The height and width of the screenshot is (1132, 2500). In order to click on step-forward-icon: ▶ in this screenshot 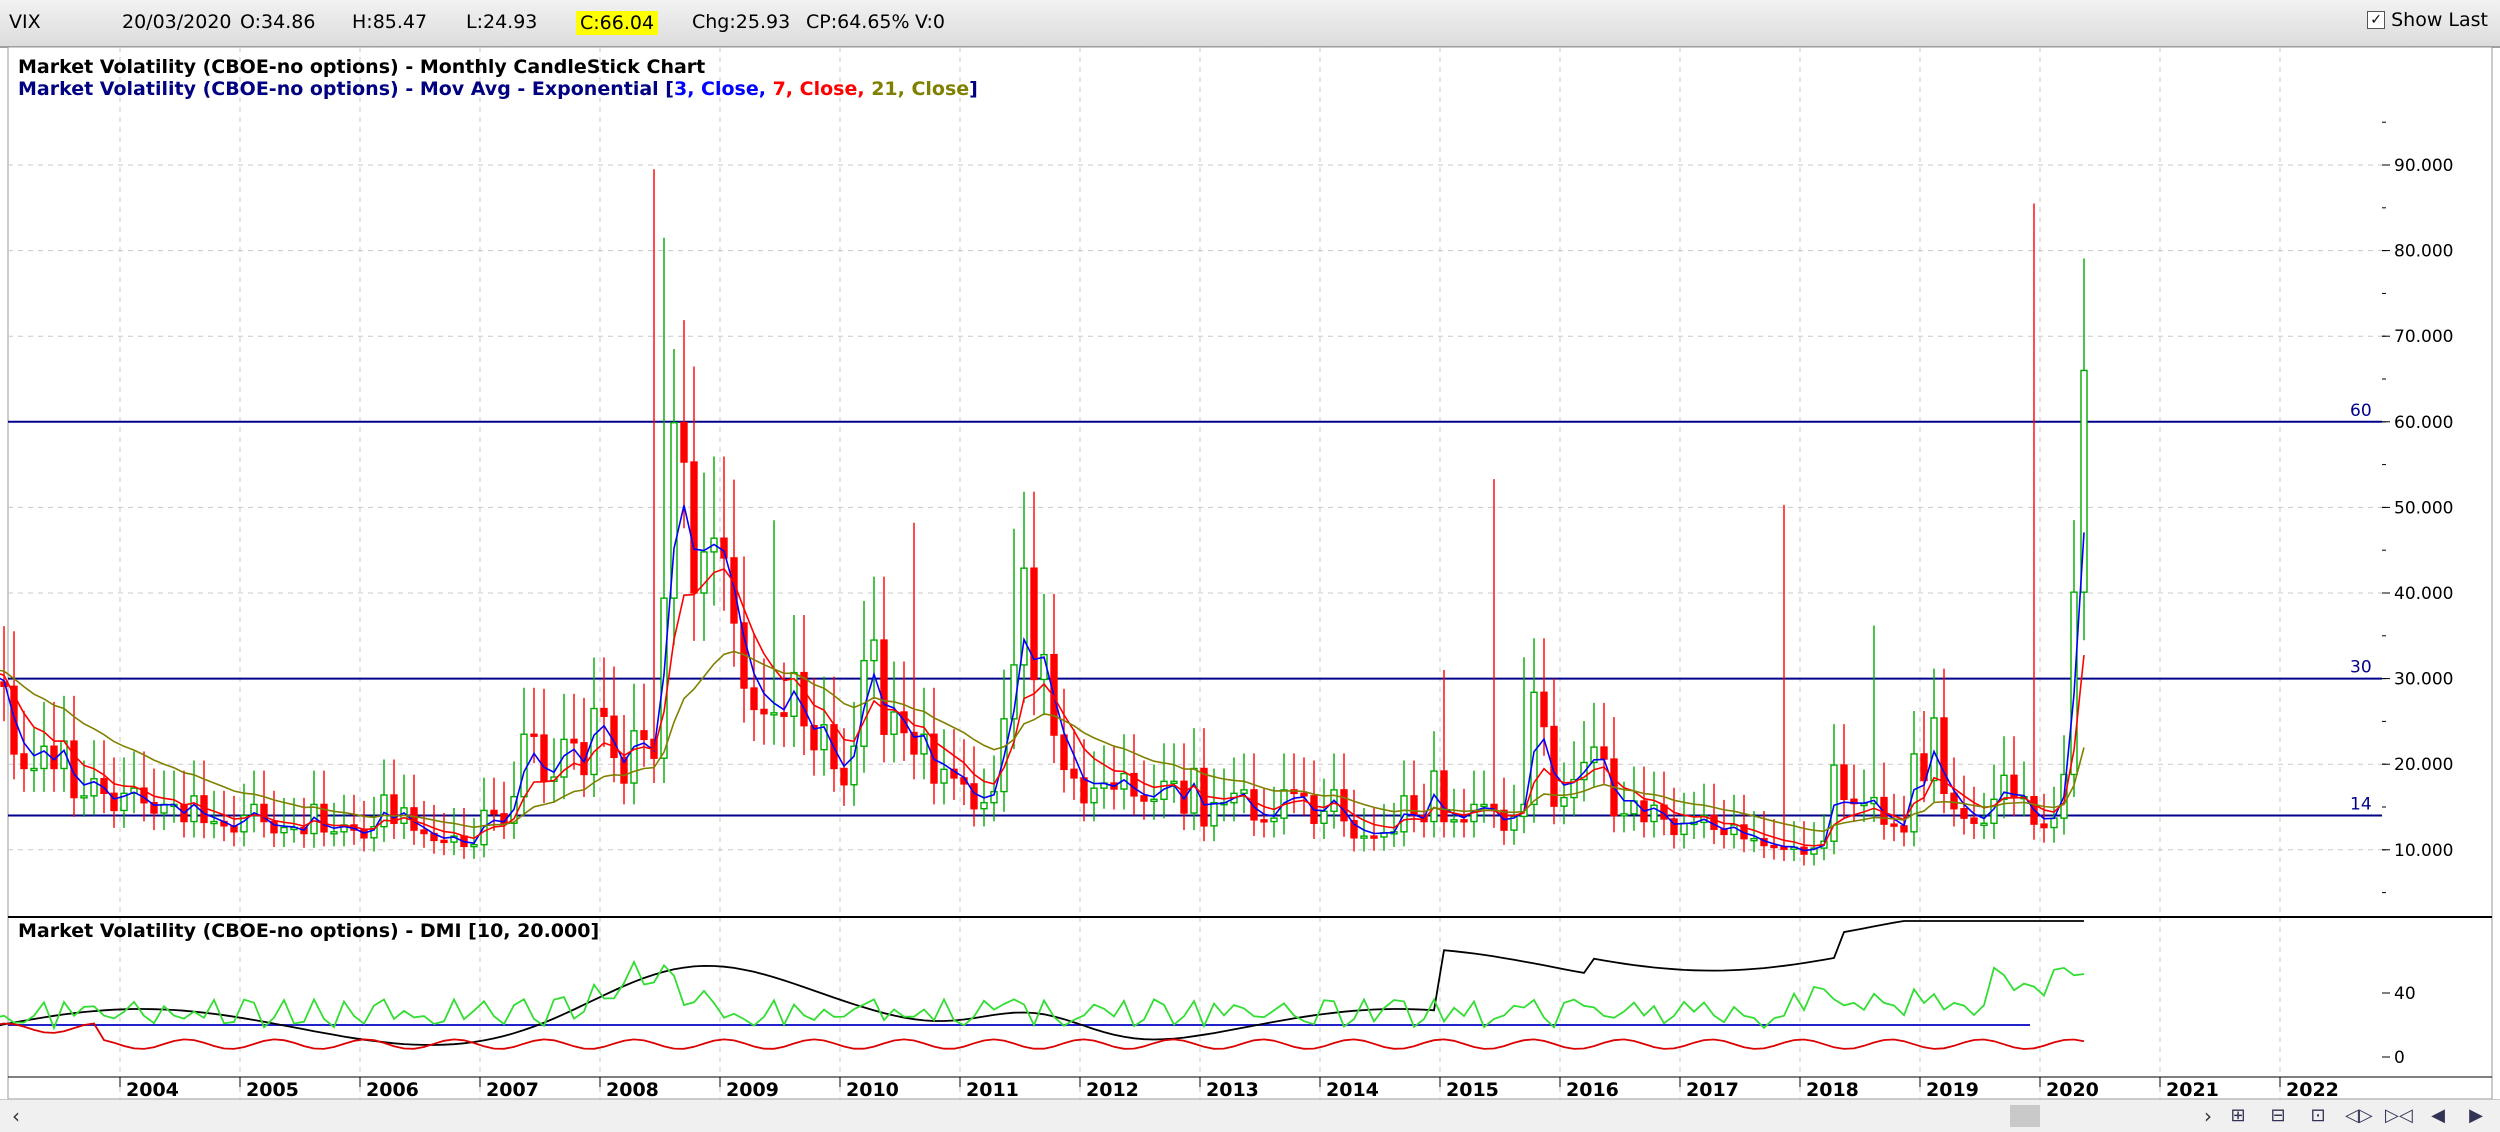, I will do `click(2476, 1116)`.